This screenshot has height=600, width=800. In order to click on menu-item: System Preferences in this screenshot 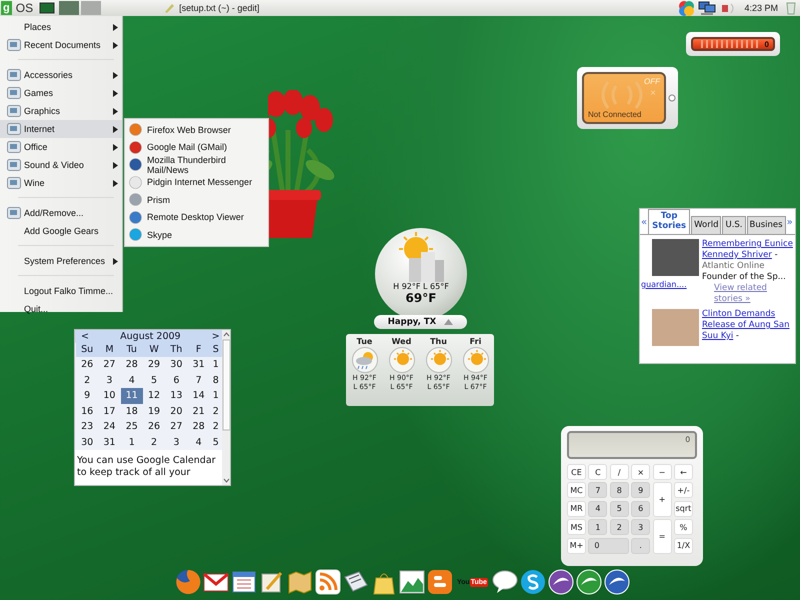, I will do `click(61, 261)`.